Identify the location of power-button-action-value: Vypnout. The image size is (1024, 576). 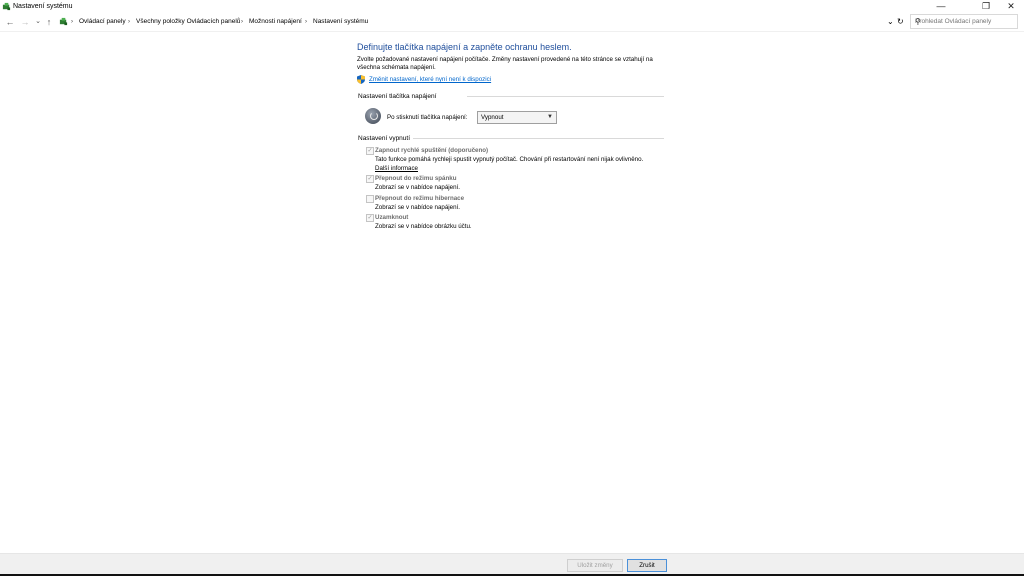
(492, 117).